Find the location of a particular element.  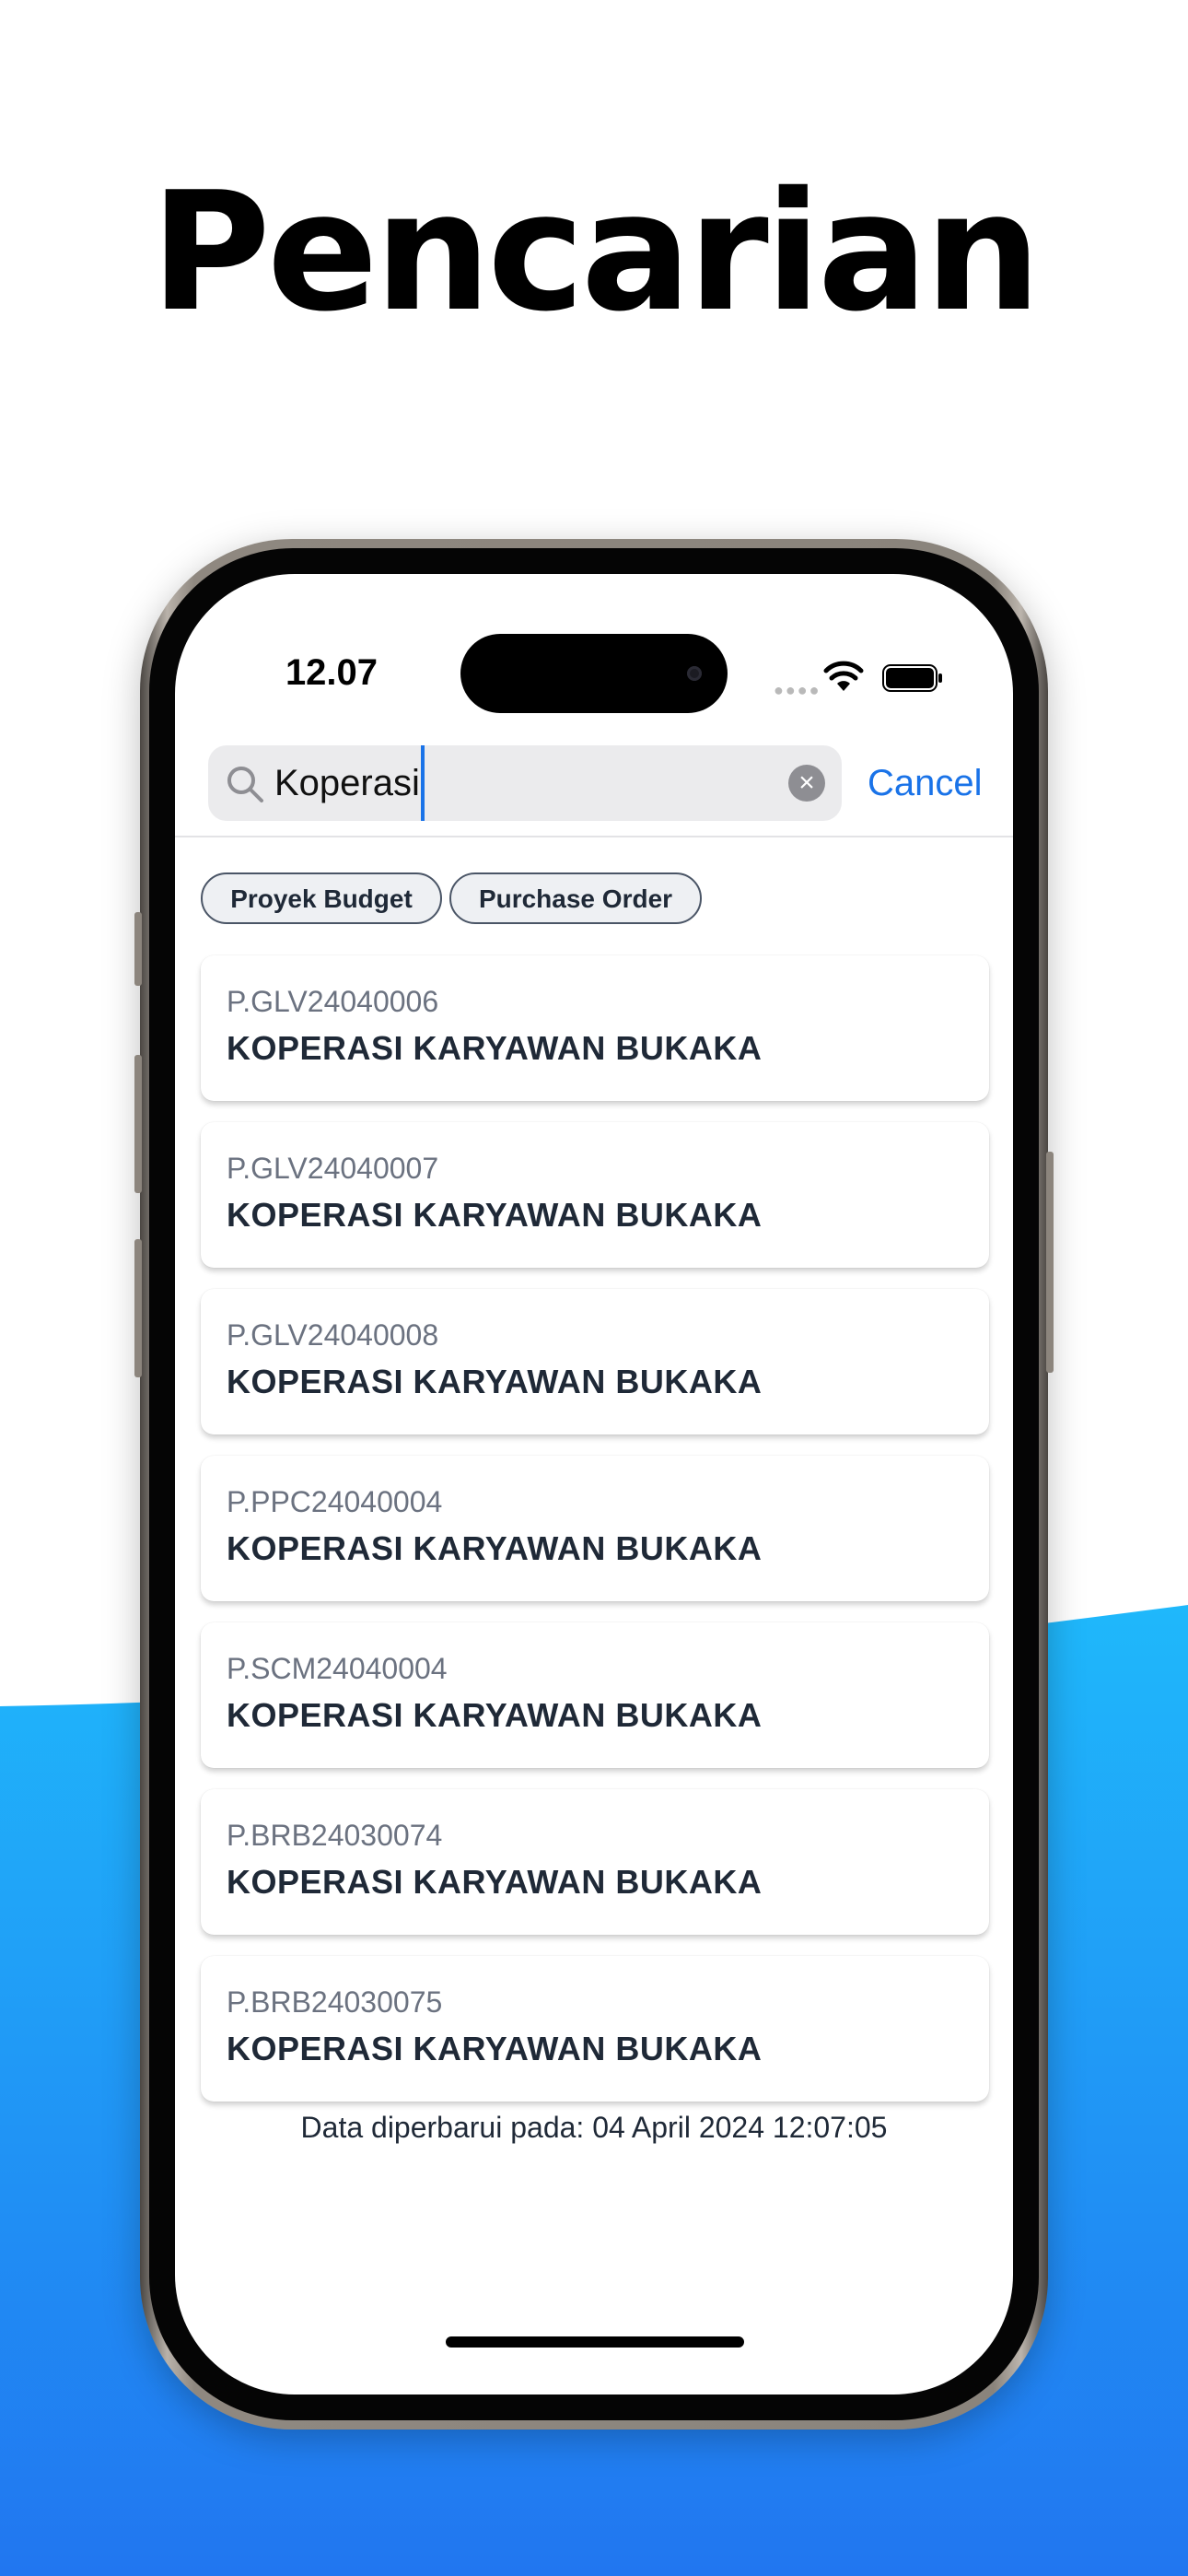

result-card: P.BRB24030075 KOPERASI KARYAWAN BUKAKA is located at coordinates (595, 2029).